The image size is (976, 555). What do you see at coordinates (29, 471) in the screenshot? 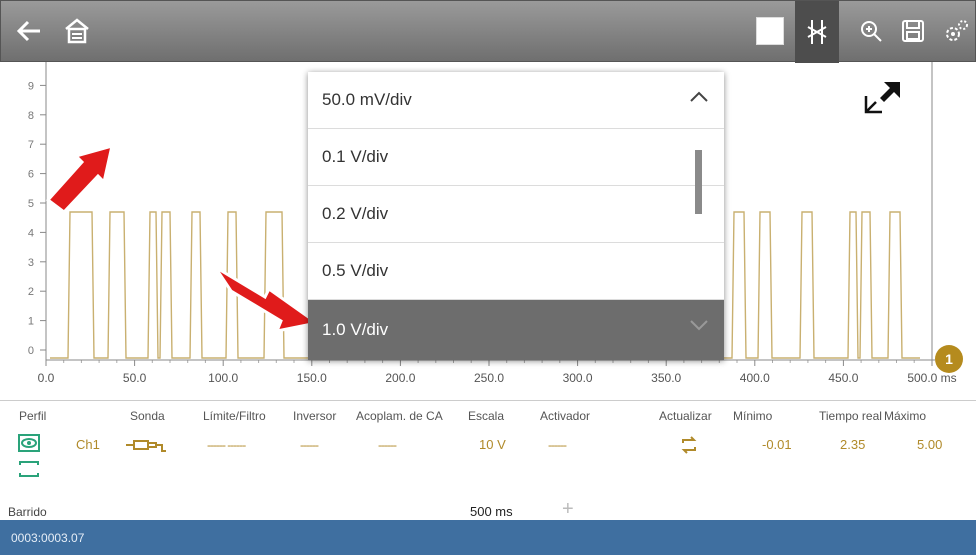
I see `bracket-icon` at bounding box center [29, 471].